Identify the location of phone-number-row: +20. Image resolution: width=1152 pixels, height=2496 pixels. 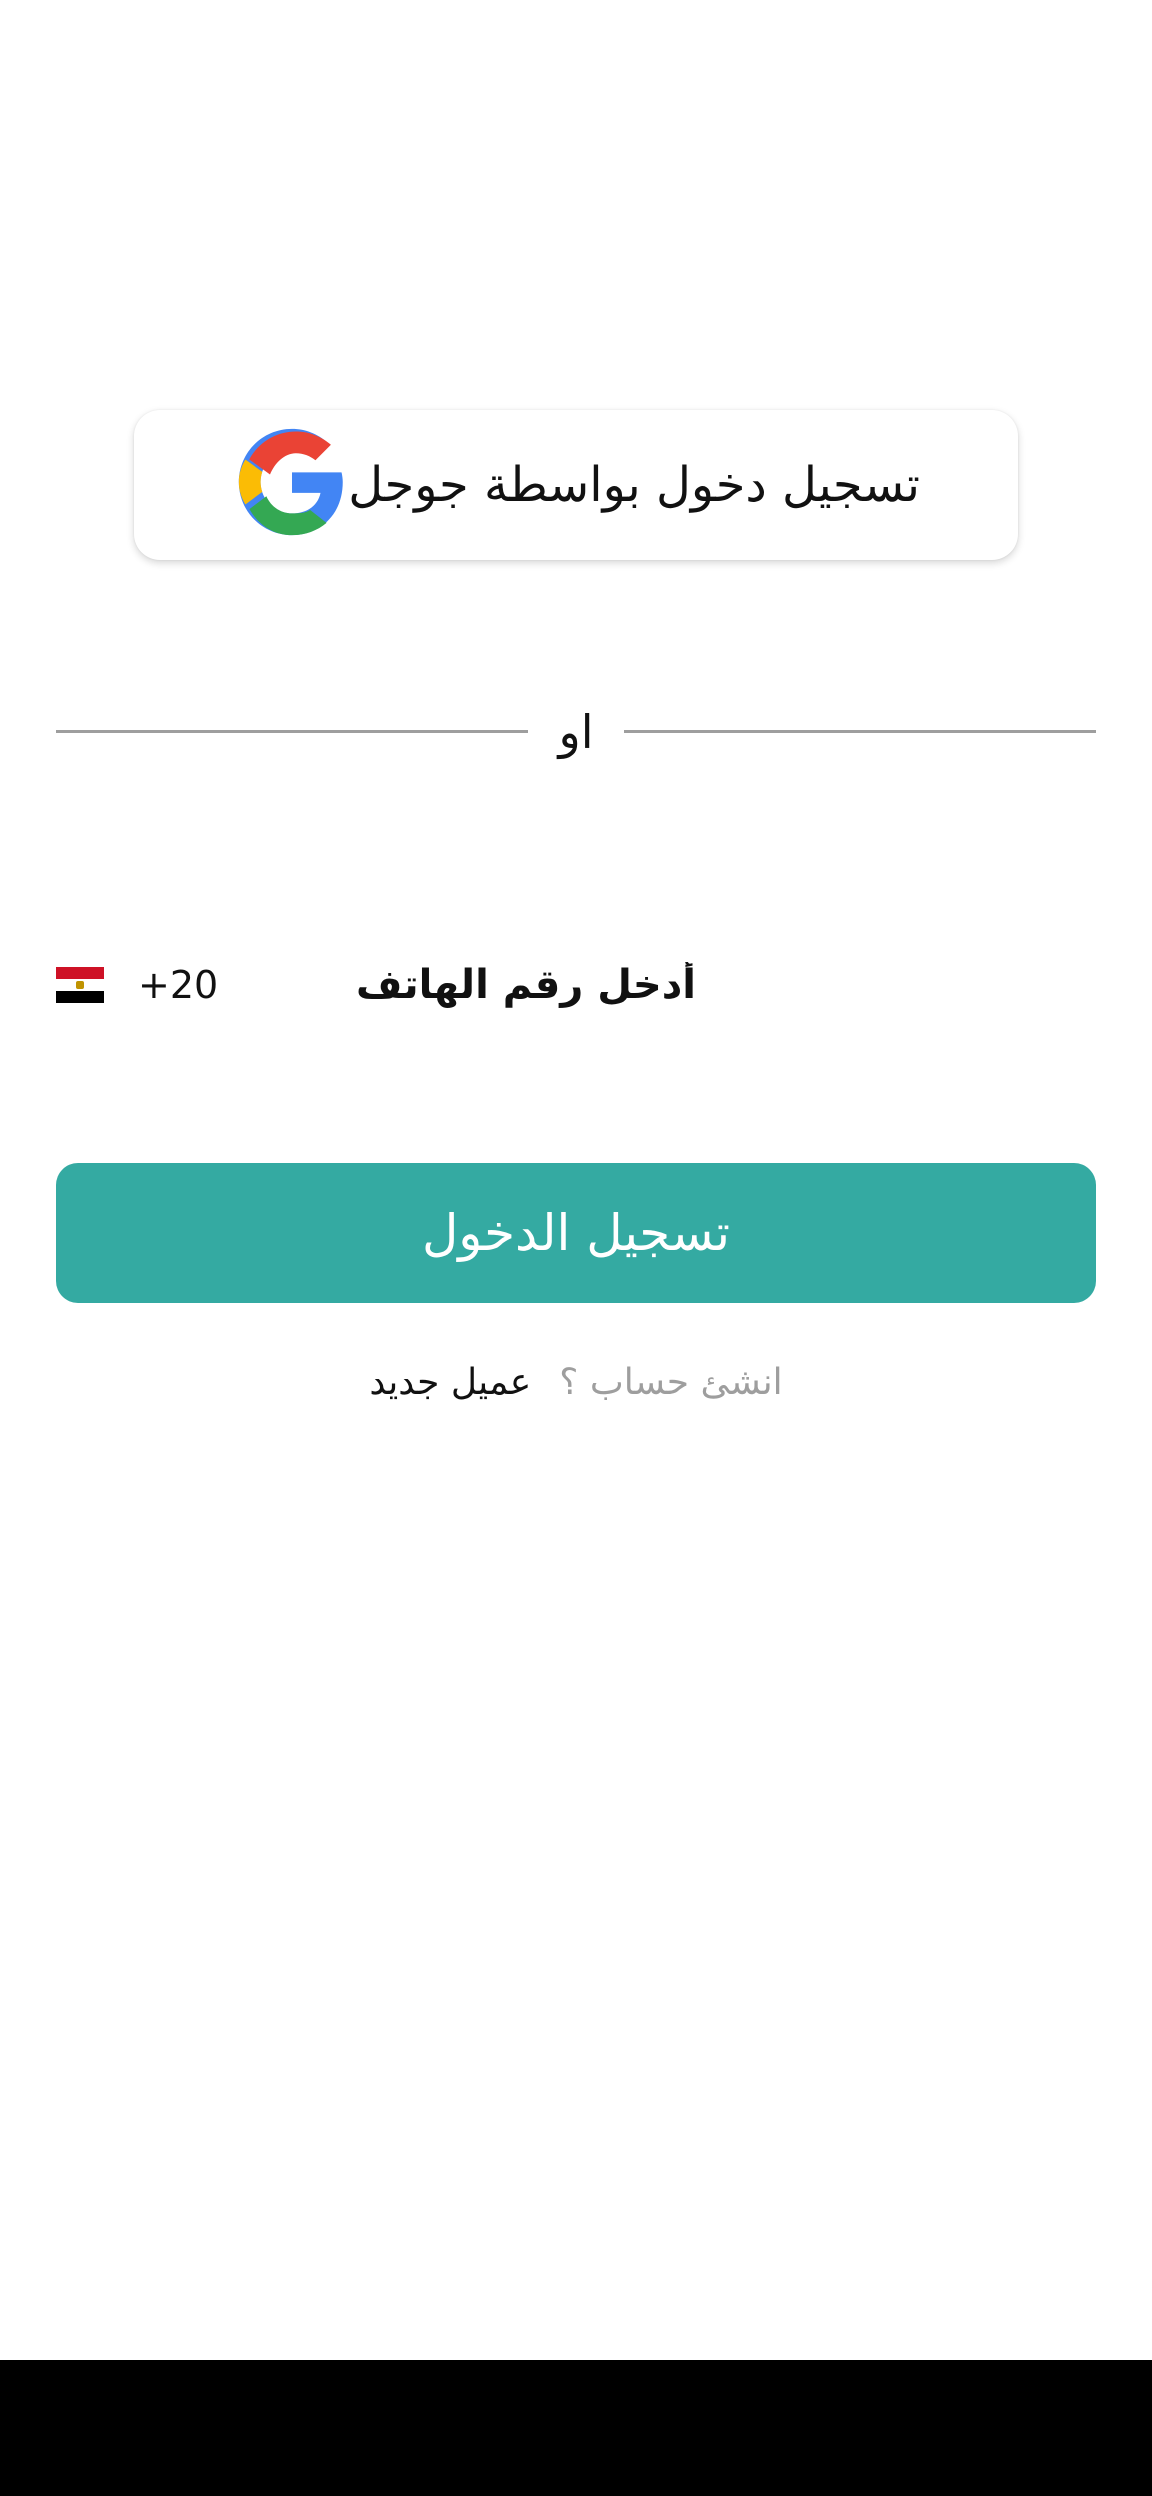
(576, 985).